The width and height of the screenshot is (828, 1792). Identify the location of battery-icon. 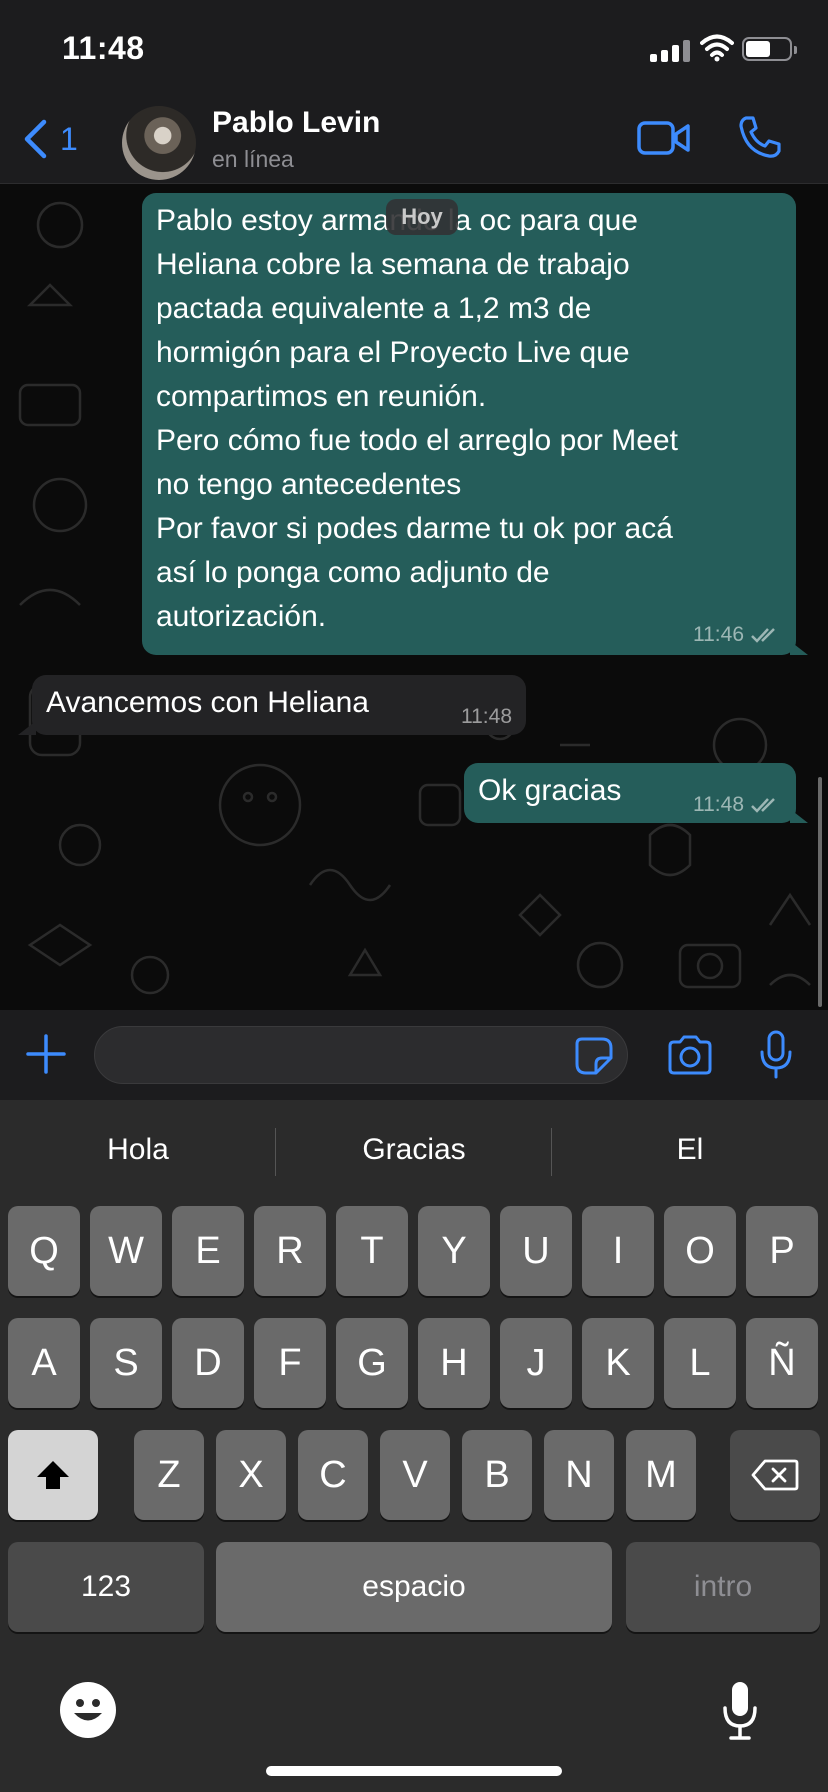
(769, 49).